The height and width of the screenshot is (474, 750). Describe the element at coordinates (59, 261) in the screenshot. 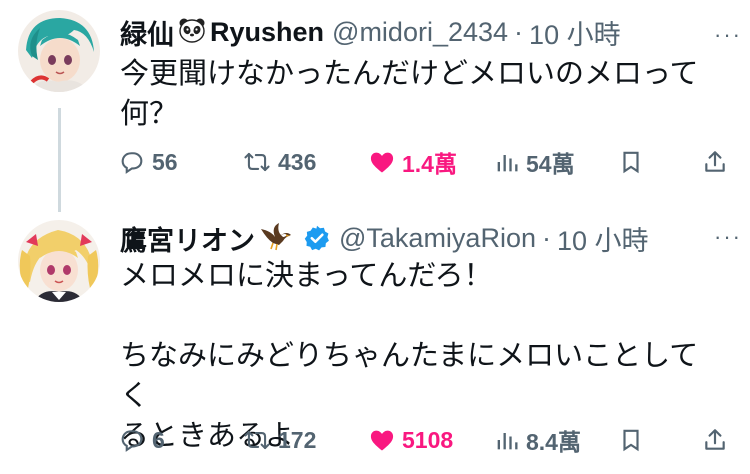

I see `avatar-takamiya-rion` at that location.